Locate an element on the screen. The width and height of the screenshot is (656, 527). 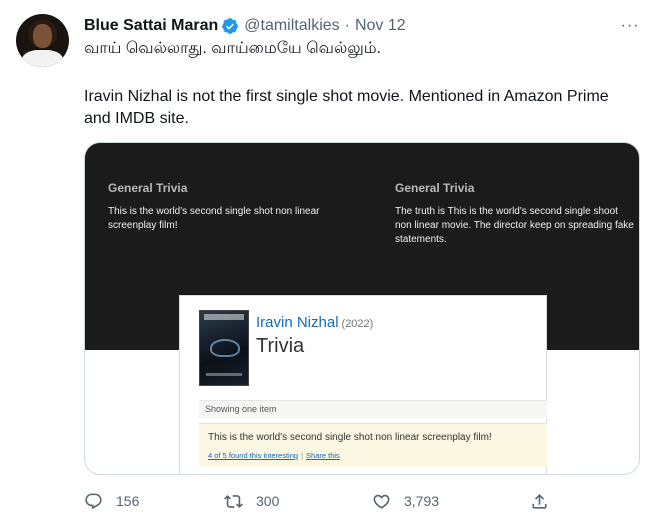
like-button: 3,793 is located at coordinates (405, 501).